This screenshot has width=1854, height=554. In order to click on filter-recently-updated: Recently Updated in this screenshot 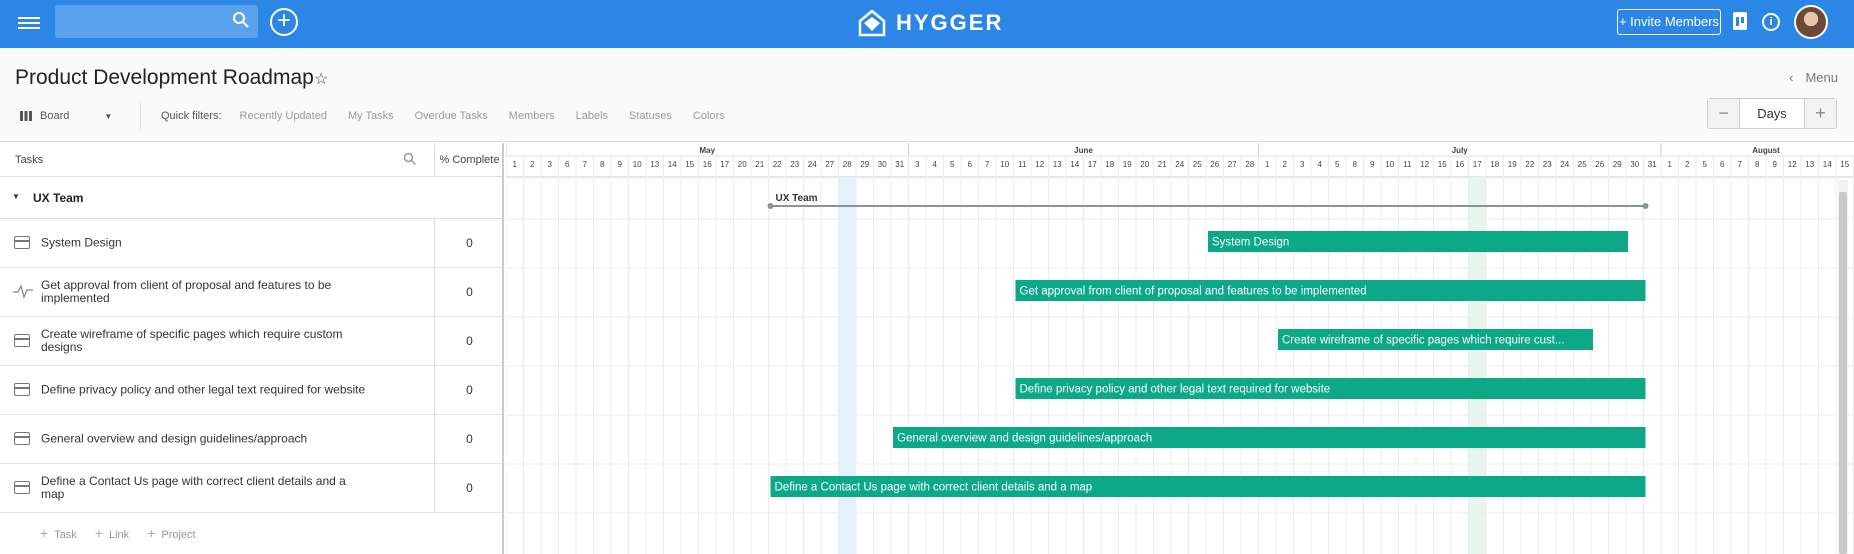, I will do `click(283, 116)`.